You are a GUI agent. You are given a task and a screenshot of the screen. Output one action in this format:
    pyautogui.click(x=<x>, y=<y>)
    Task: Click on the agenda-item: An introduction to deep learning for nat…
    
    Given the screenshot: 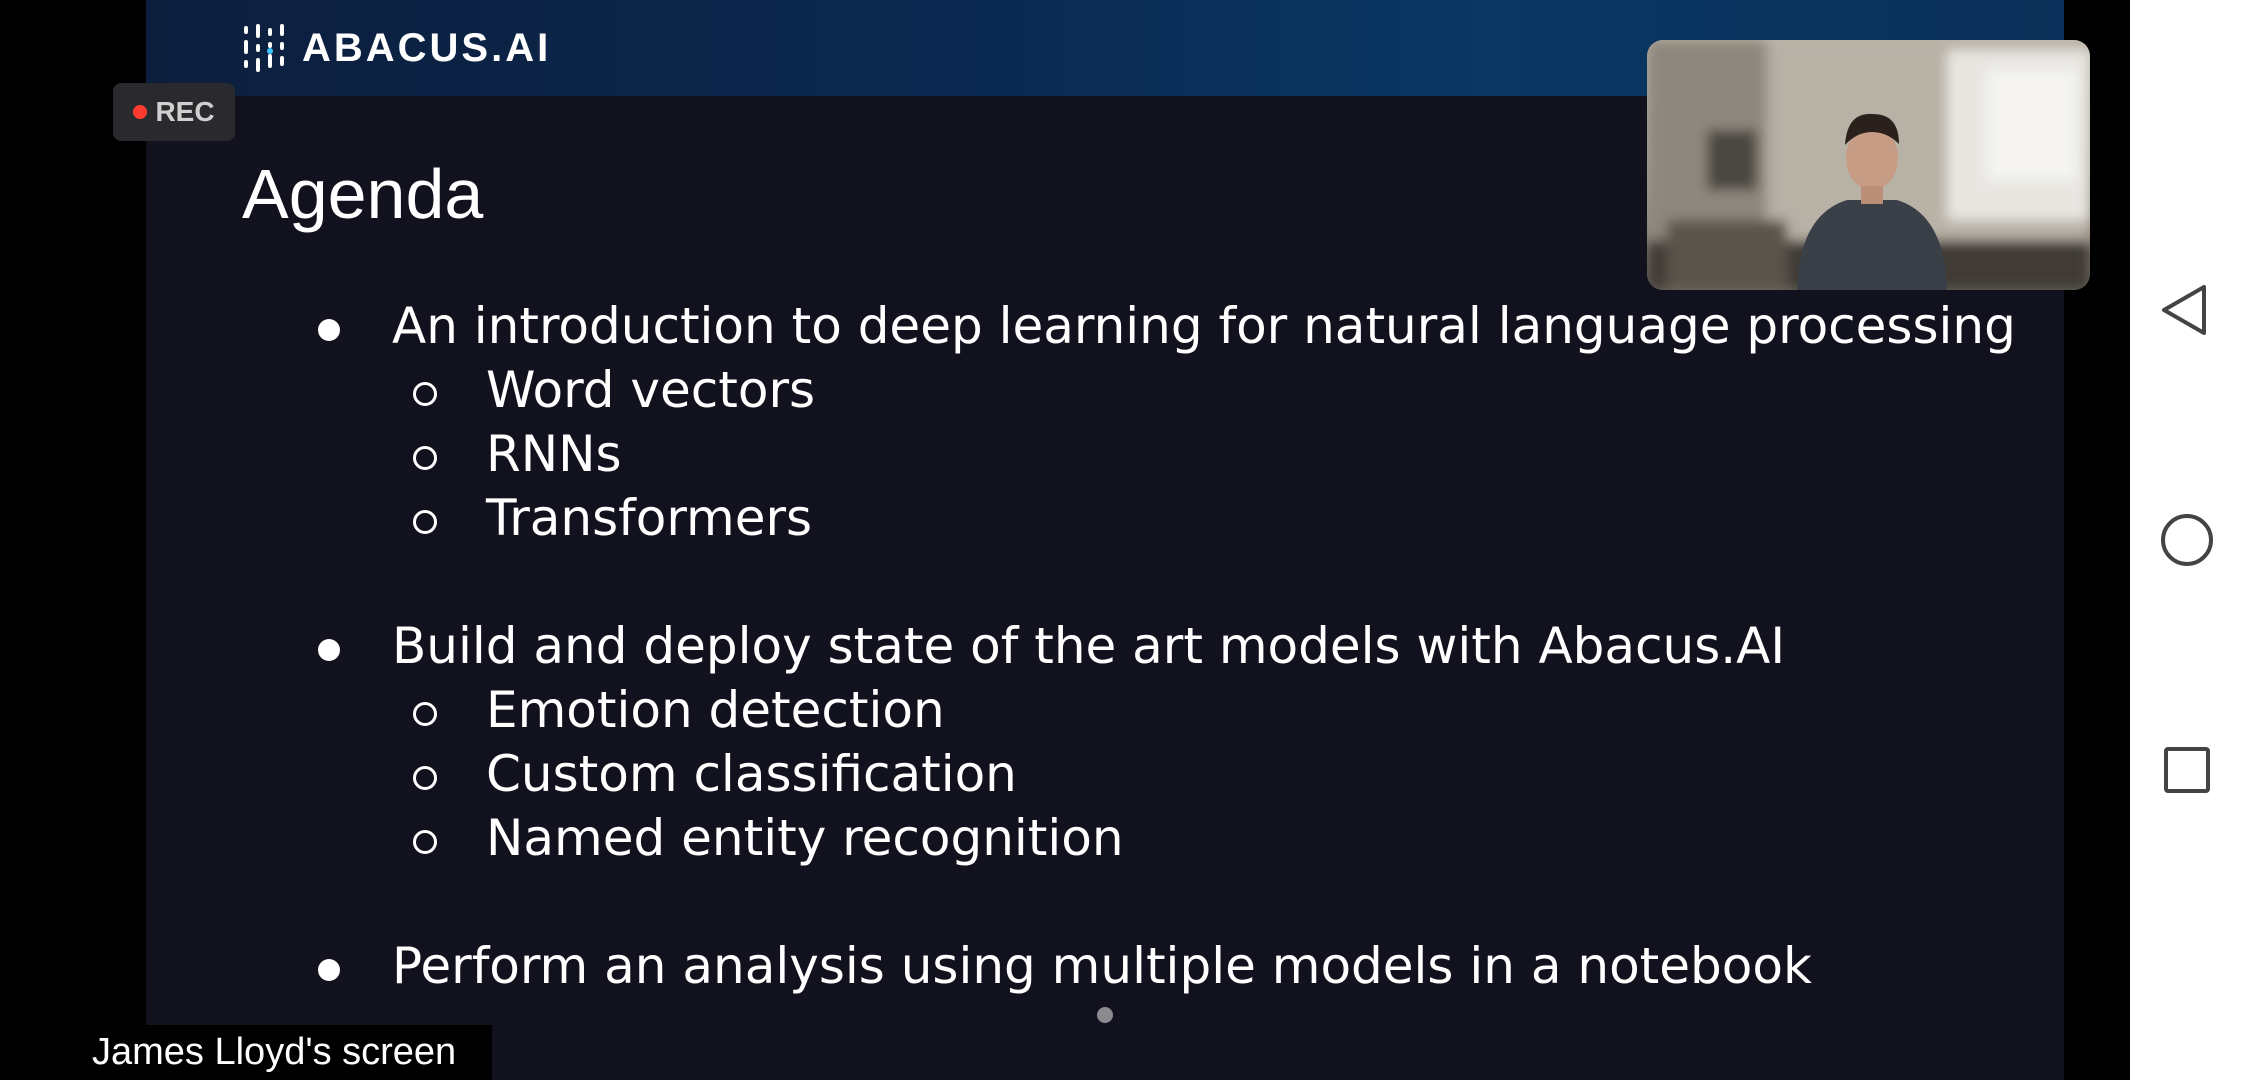 What is the action you would take?
    pyautogui.click(x=1096, y=326)
    